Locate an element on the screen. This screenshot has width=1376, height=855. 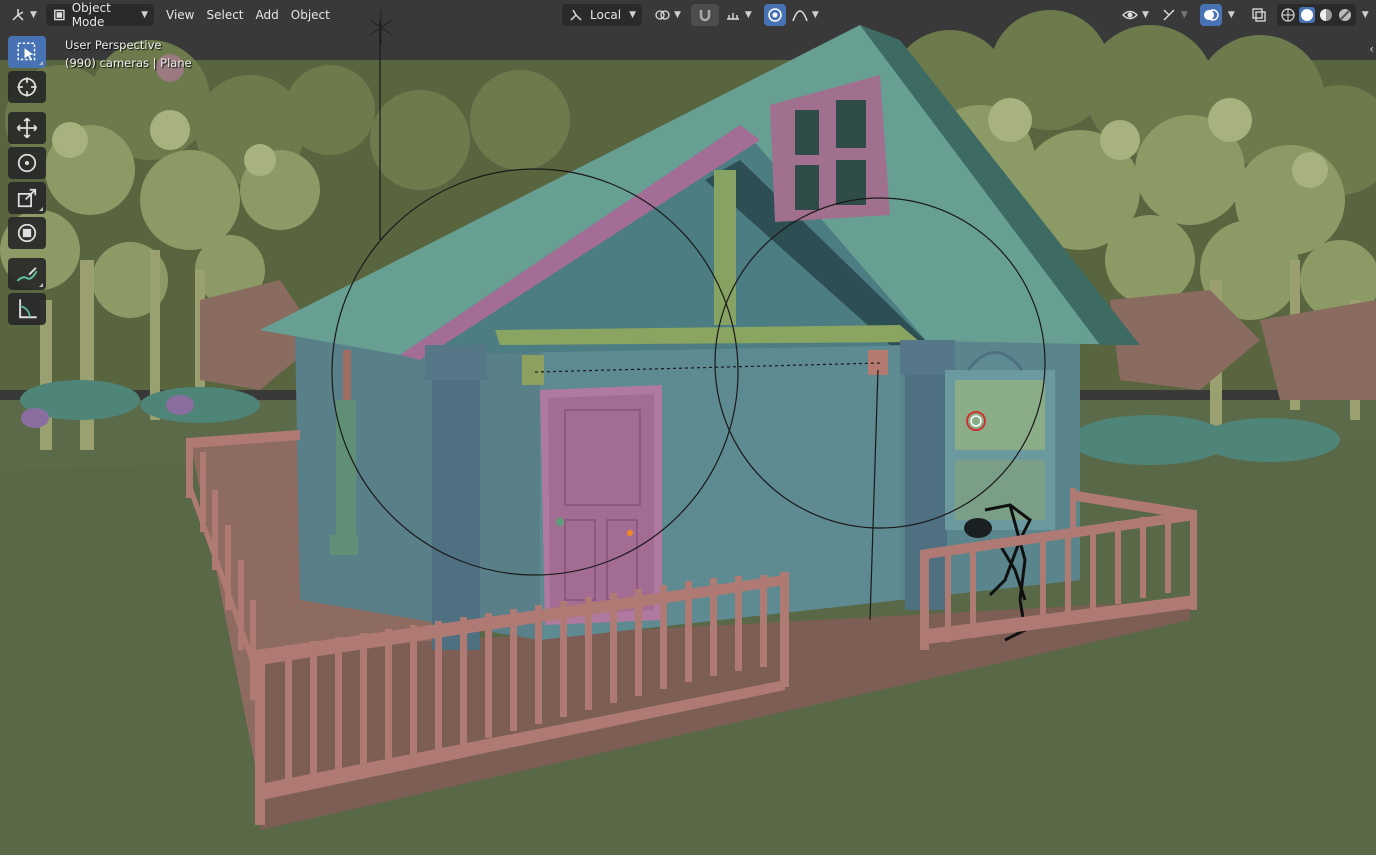
overlay-dropdown: ▼ is located at coordinates (1231, 15).